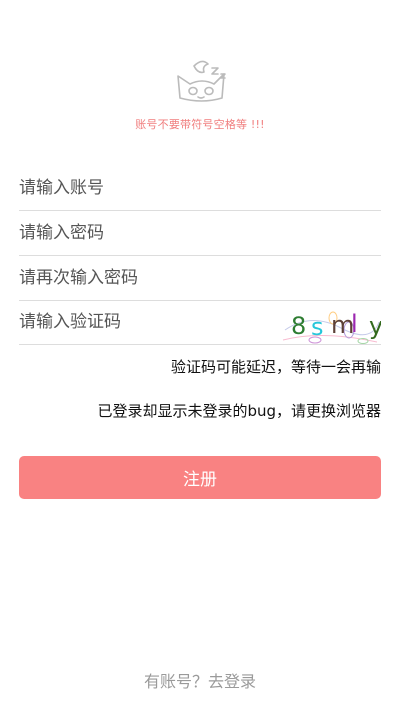 Image resolution: width=400 pixels, height=711 pixels. I want to click on account-warning: 账号不要带符号空格等 !!!, so click(200, 124).